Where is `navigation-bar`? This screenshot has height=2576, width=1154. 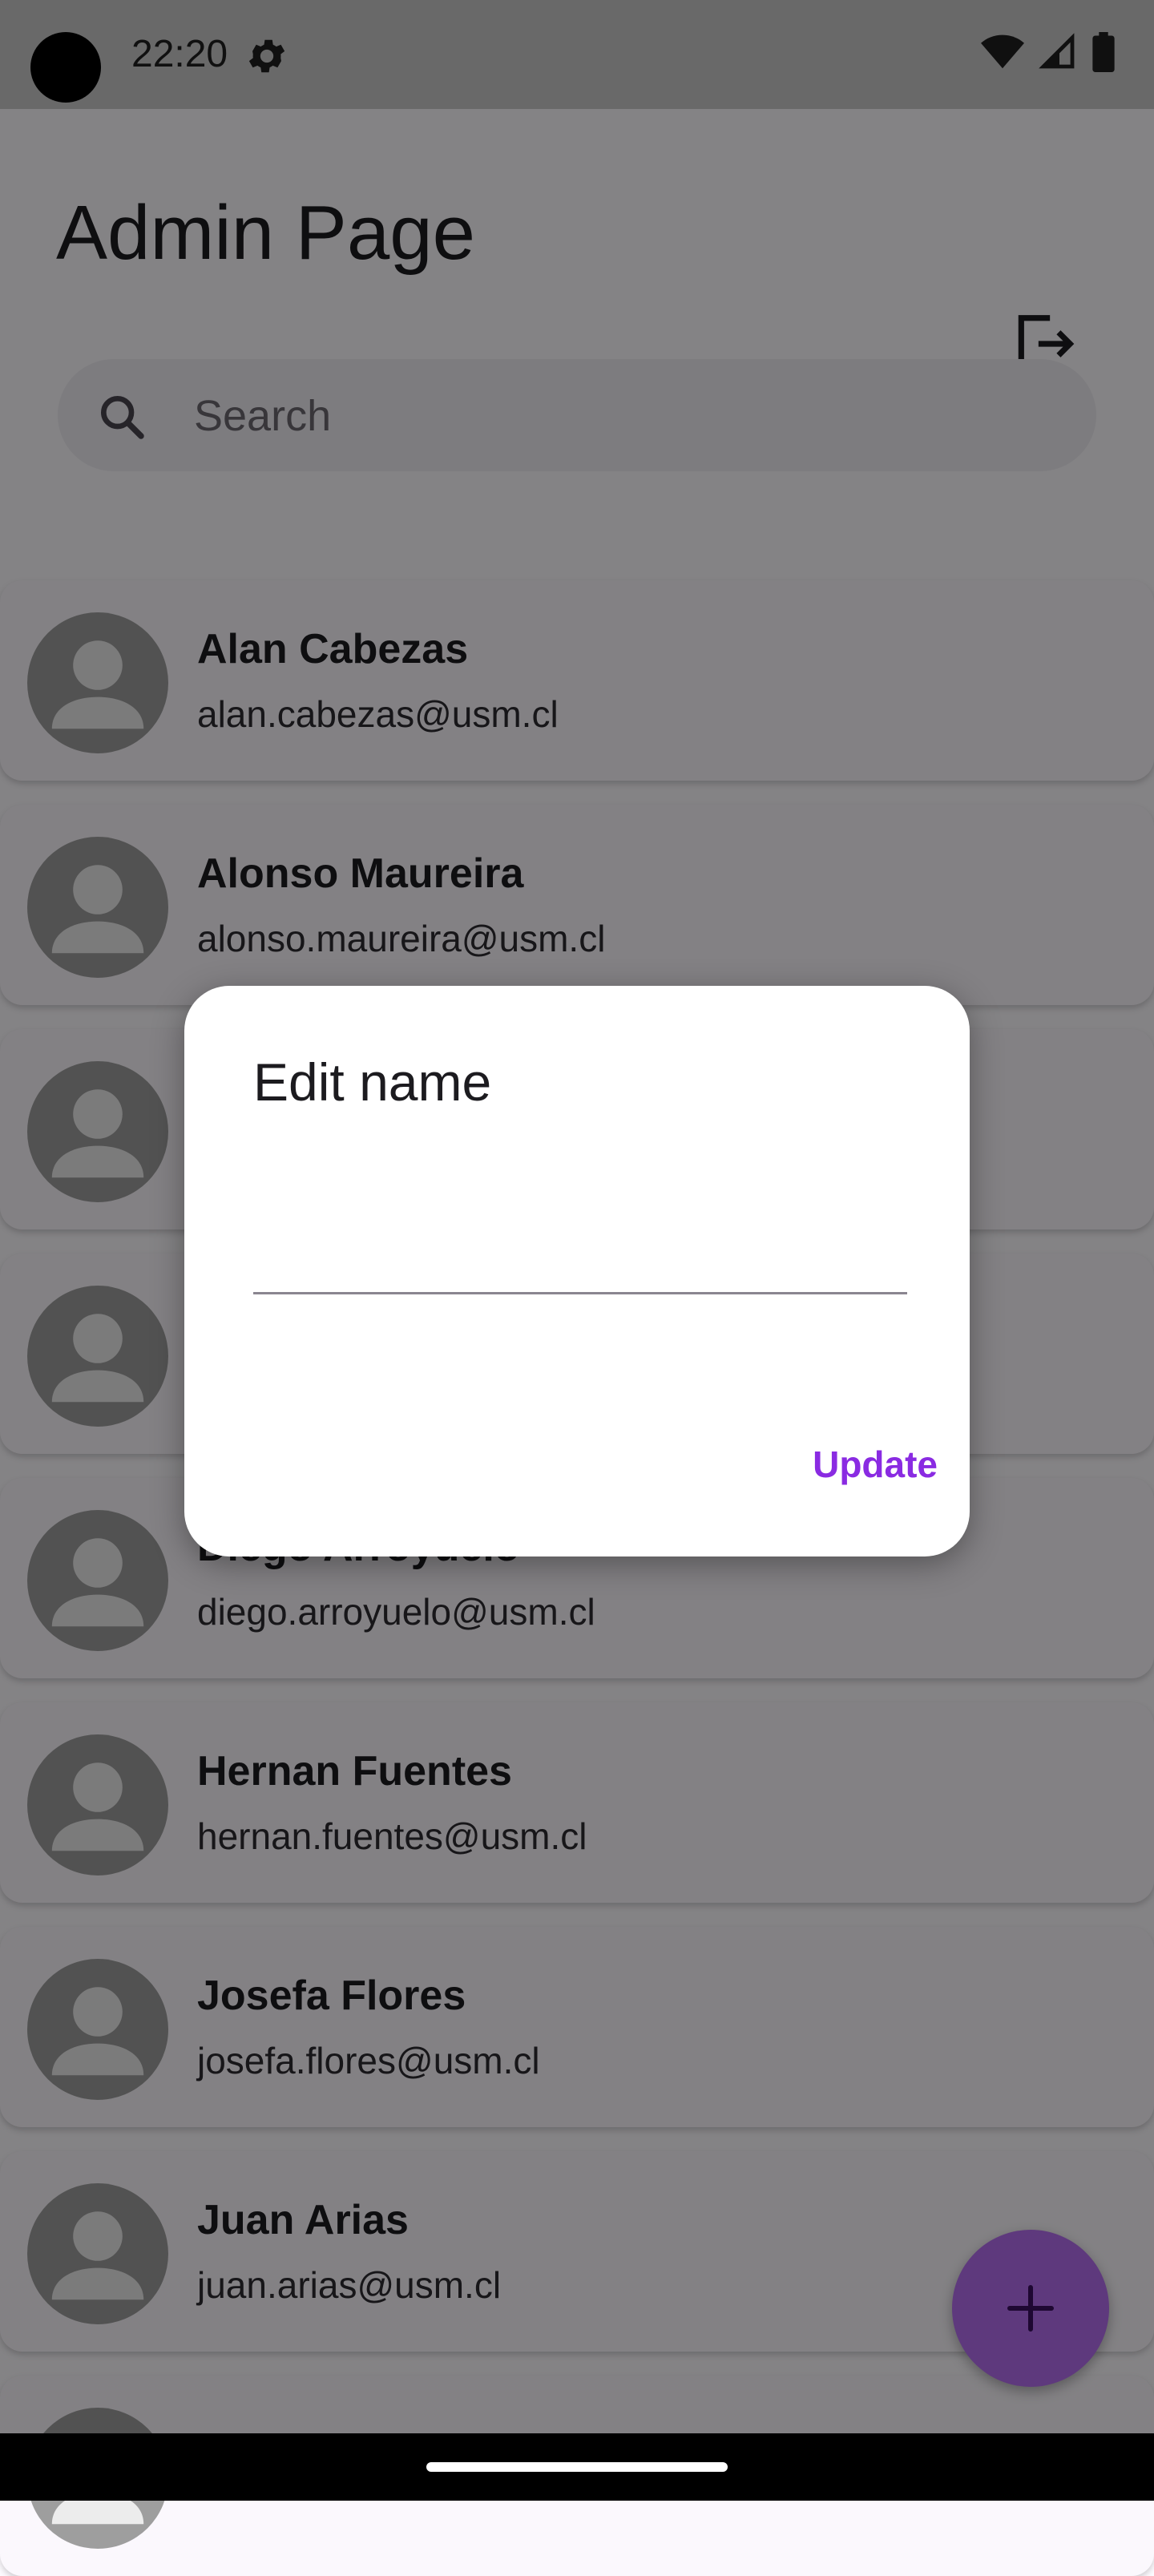 navigation-bar is located at coordinates (577, 2467).